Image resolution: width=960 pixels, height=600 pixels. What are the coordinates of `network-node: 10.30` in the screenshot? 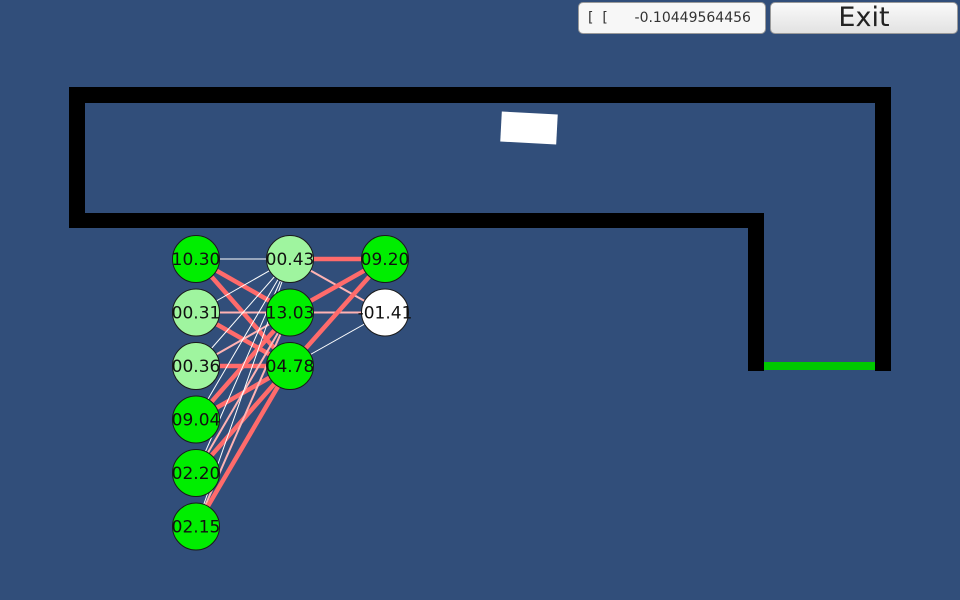 It's located at (196, 259).